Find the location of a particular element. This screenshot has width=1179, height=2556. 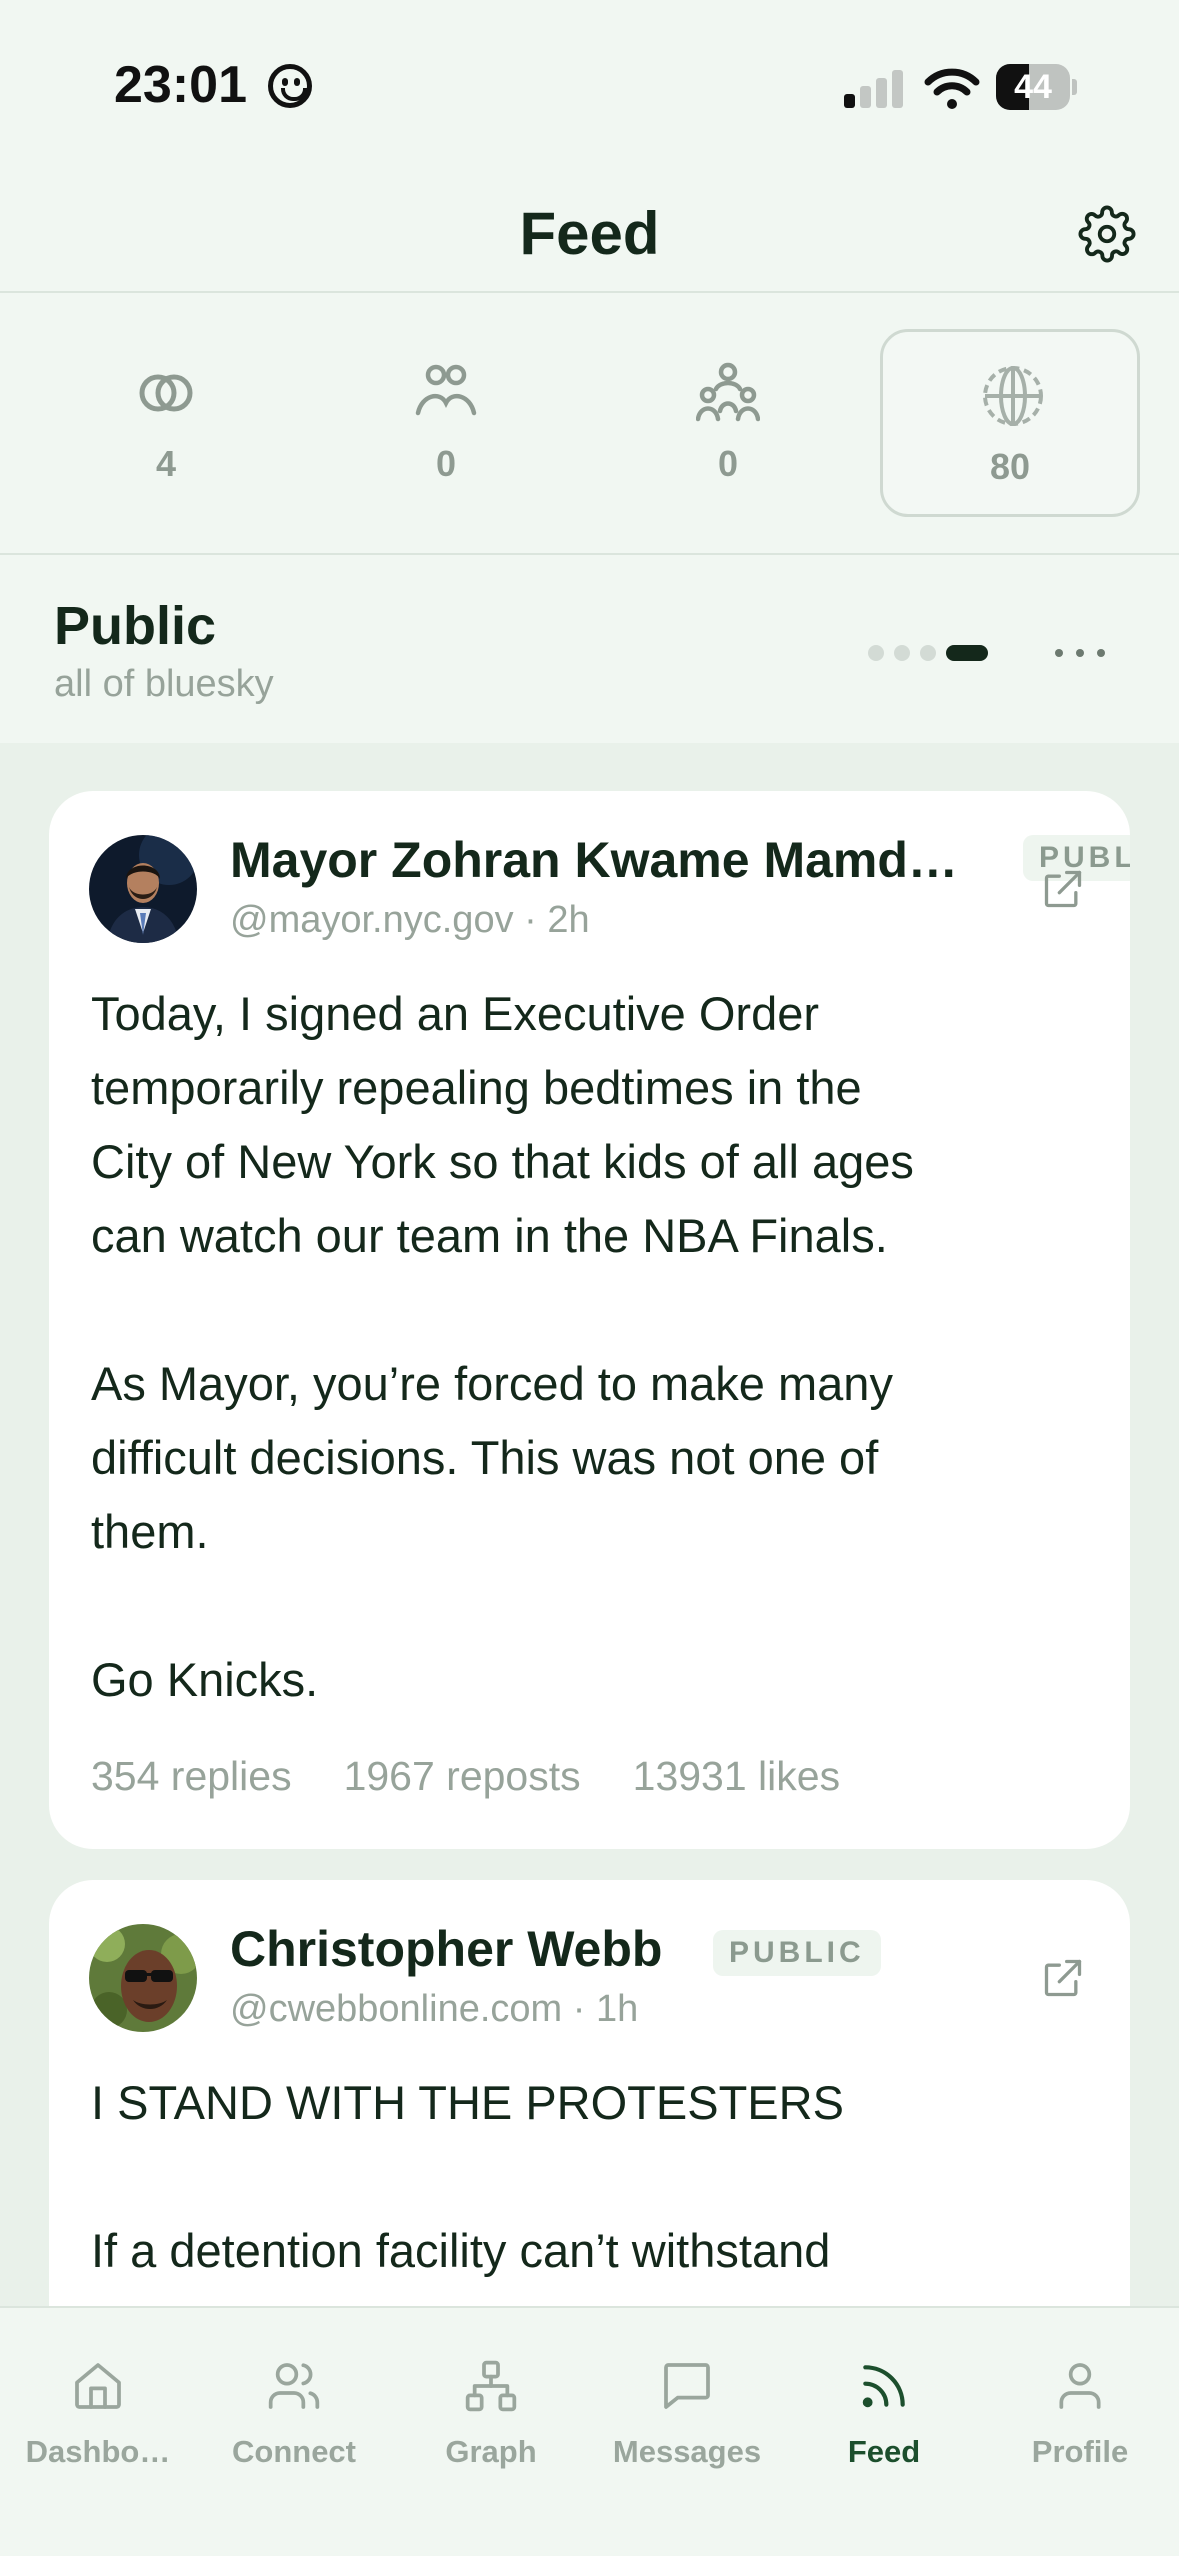

nav-profile: Profile is located at coordinates (1080, 2388).